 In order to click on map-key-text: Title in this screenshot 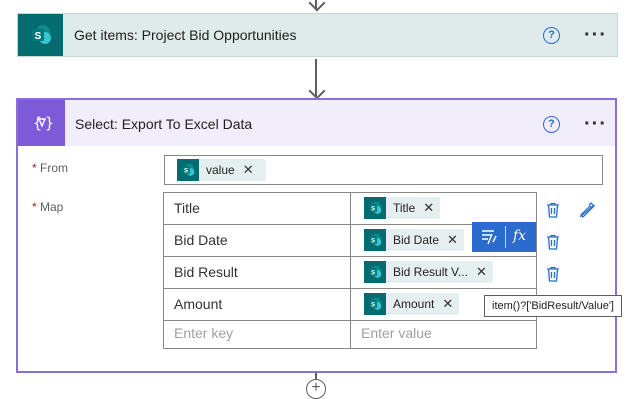, I will do `click(187, 208)`.